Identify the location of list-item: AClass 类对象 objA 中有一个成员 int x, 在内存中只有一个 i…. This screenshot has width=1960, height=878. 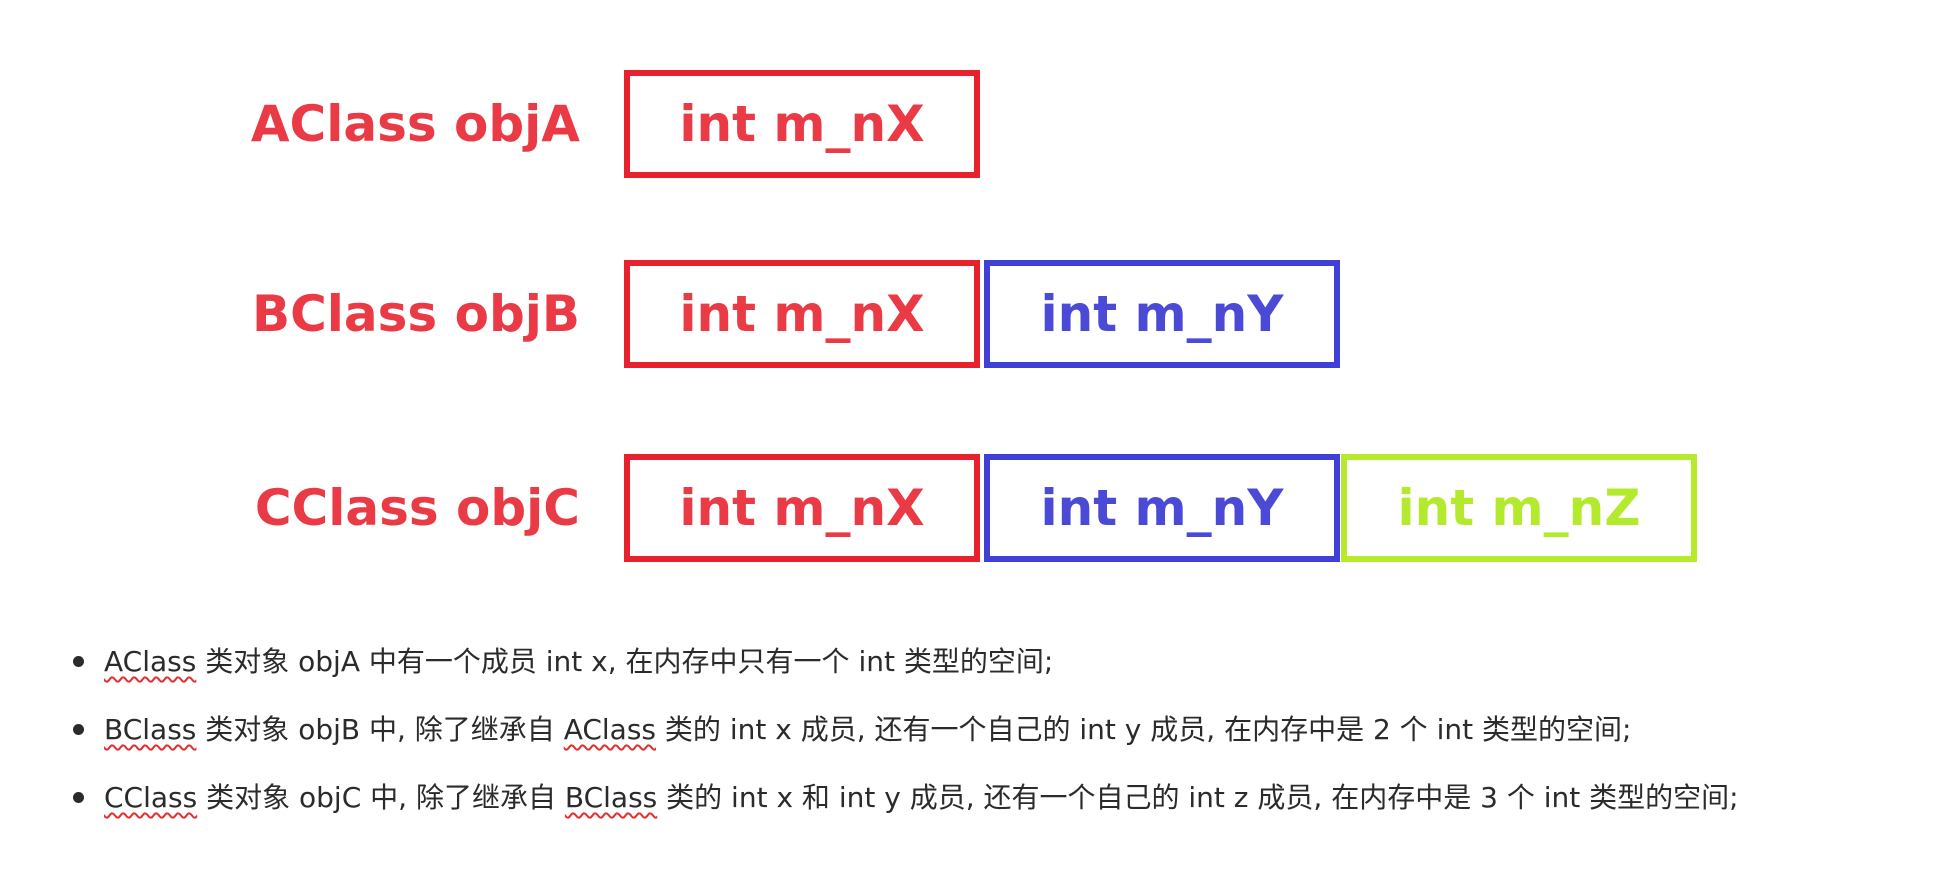
(1010, 674).